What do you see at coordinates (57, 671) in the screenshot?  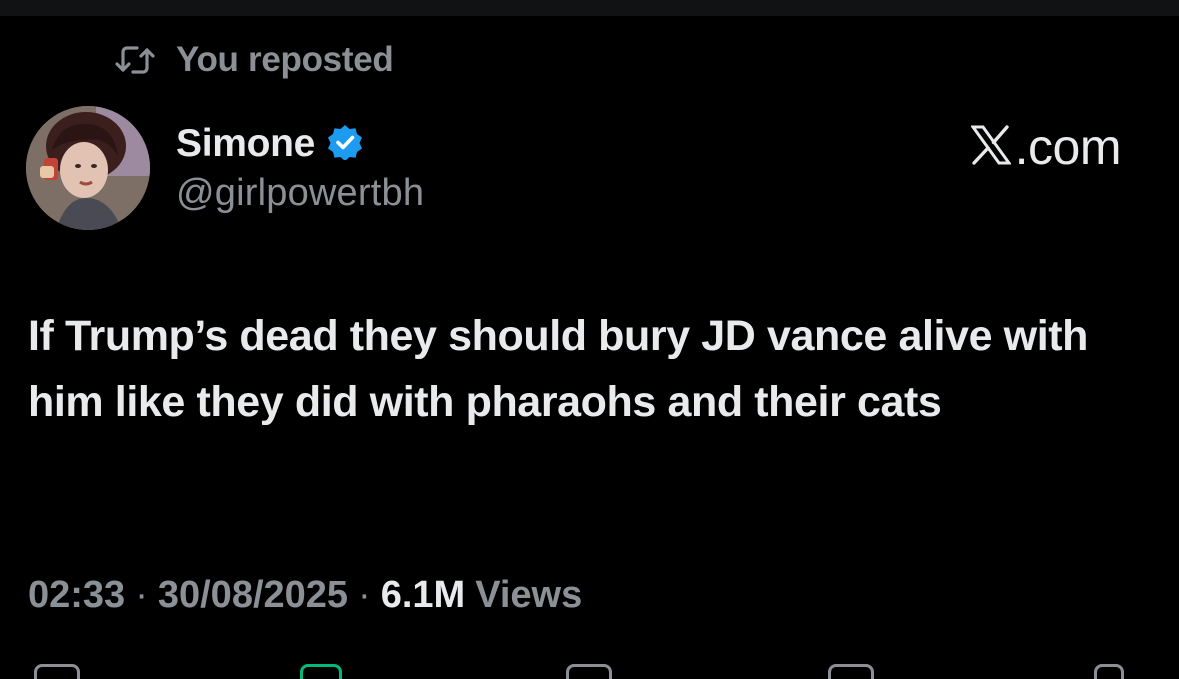 I see `reply-icon` at bounding box center [57, 671].